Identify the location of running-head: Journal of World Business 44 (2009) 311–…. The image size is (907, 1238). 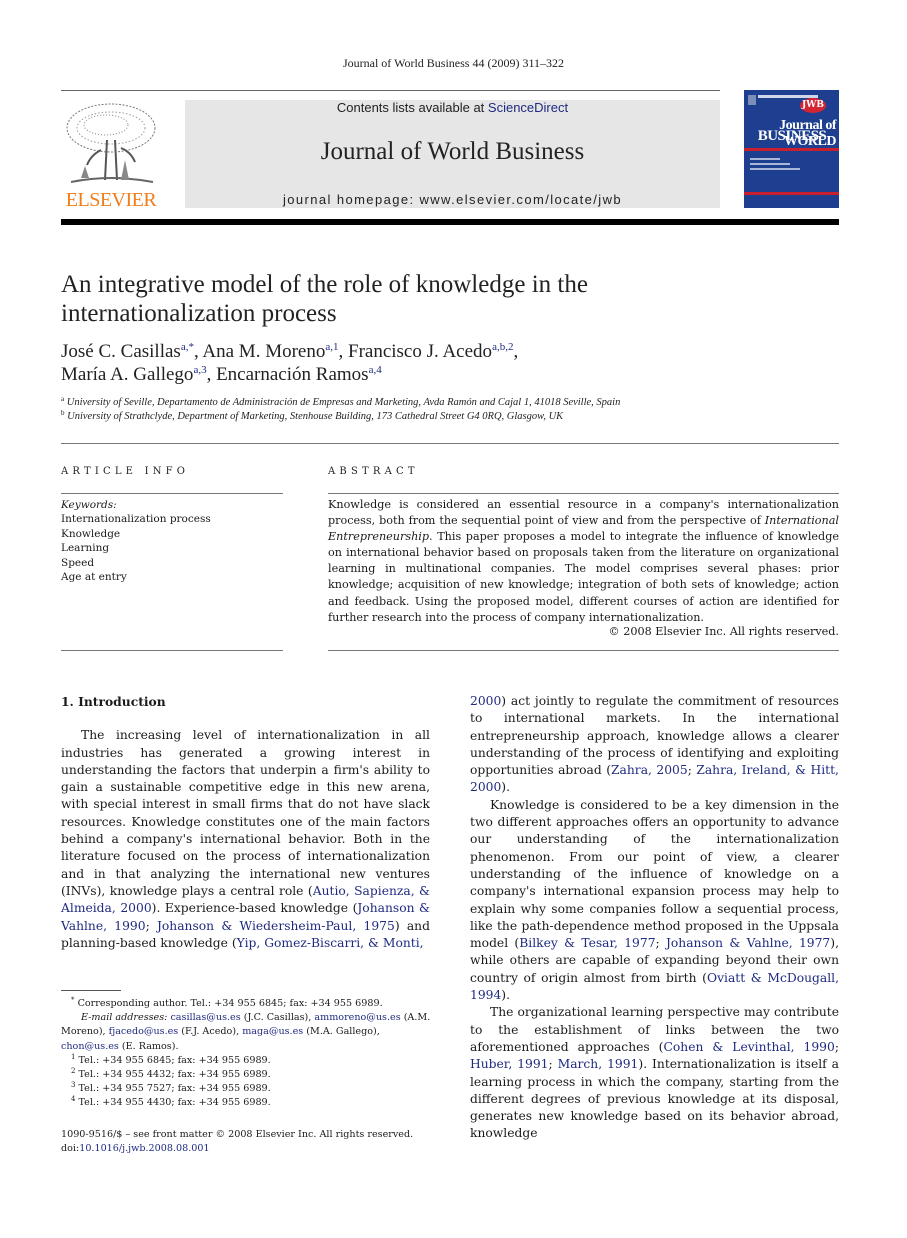
(453, 63).